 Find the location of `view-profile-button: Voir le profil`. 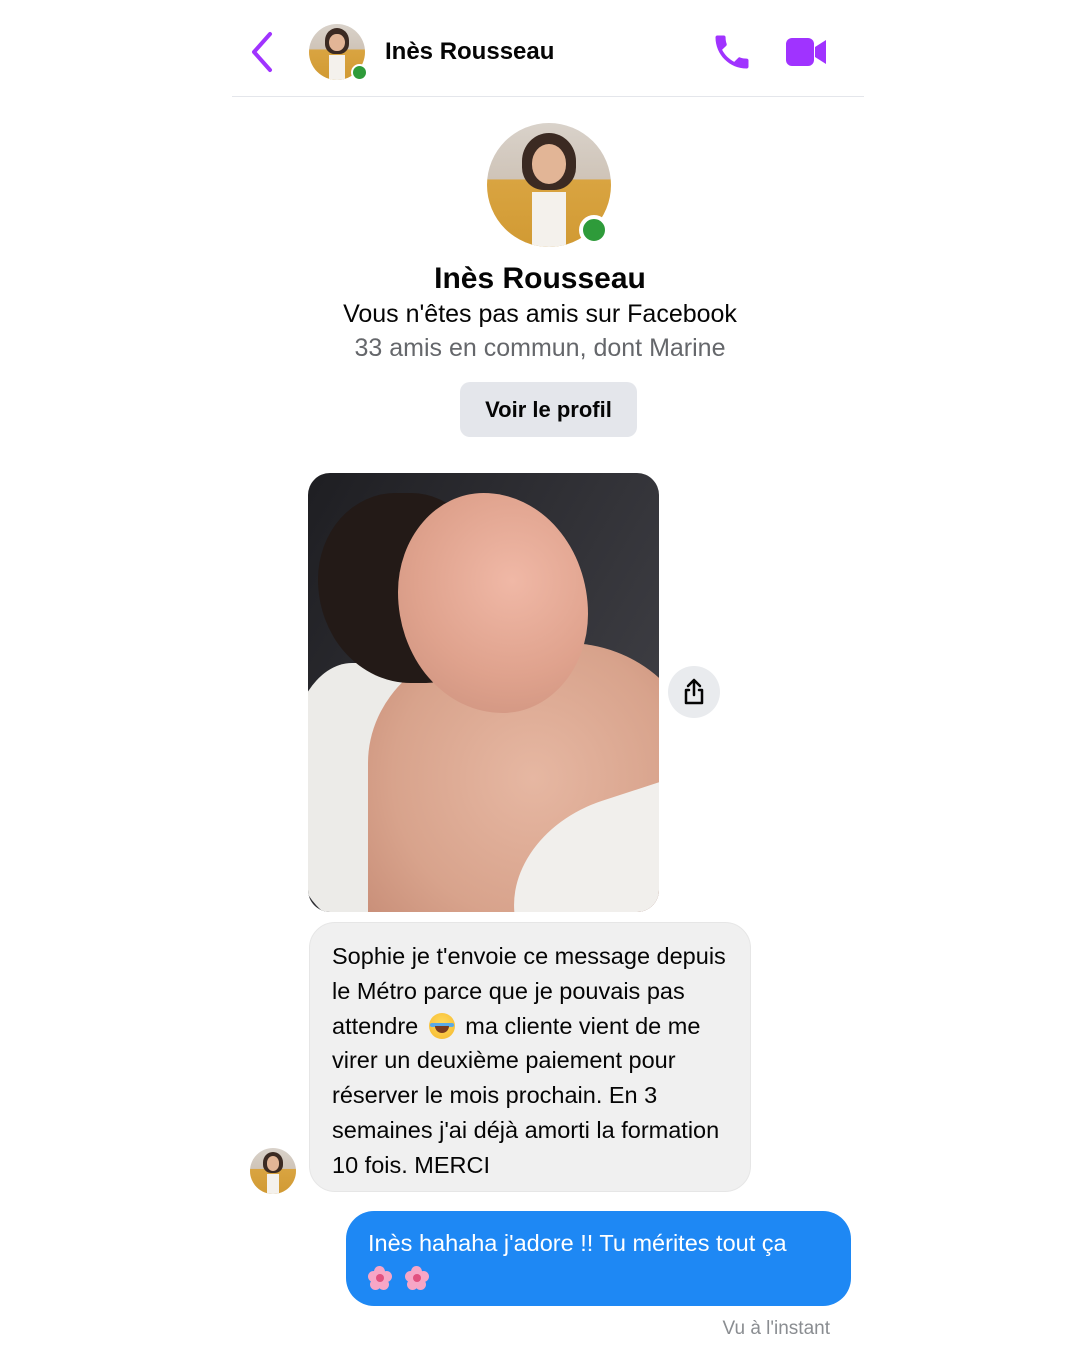

view-profile-button: Voir le profil is located at coordinates (548, 409).